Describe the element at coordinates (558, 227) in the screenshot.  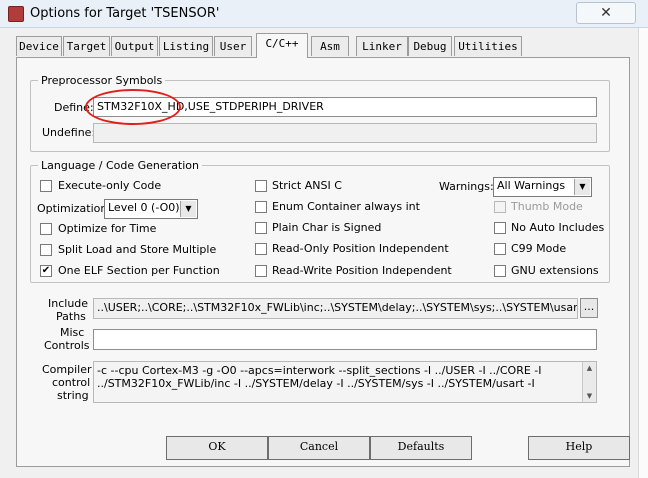
I see `no-auto-includes-label: No Auto Includes` at that location.